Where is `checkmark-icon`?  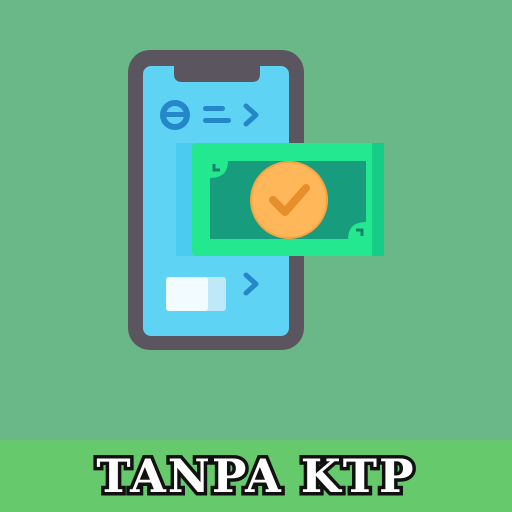 checkmark-icon is located at coordinates (289, 200).